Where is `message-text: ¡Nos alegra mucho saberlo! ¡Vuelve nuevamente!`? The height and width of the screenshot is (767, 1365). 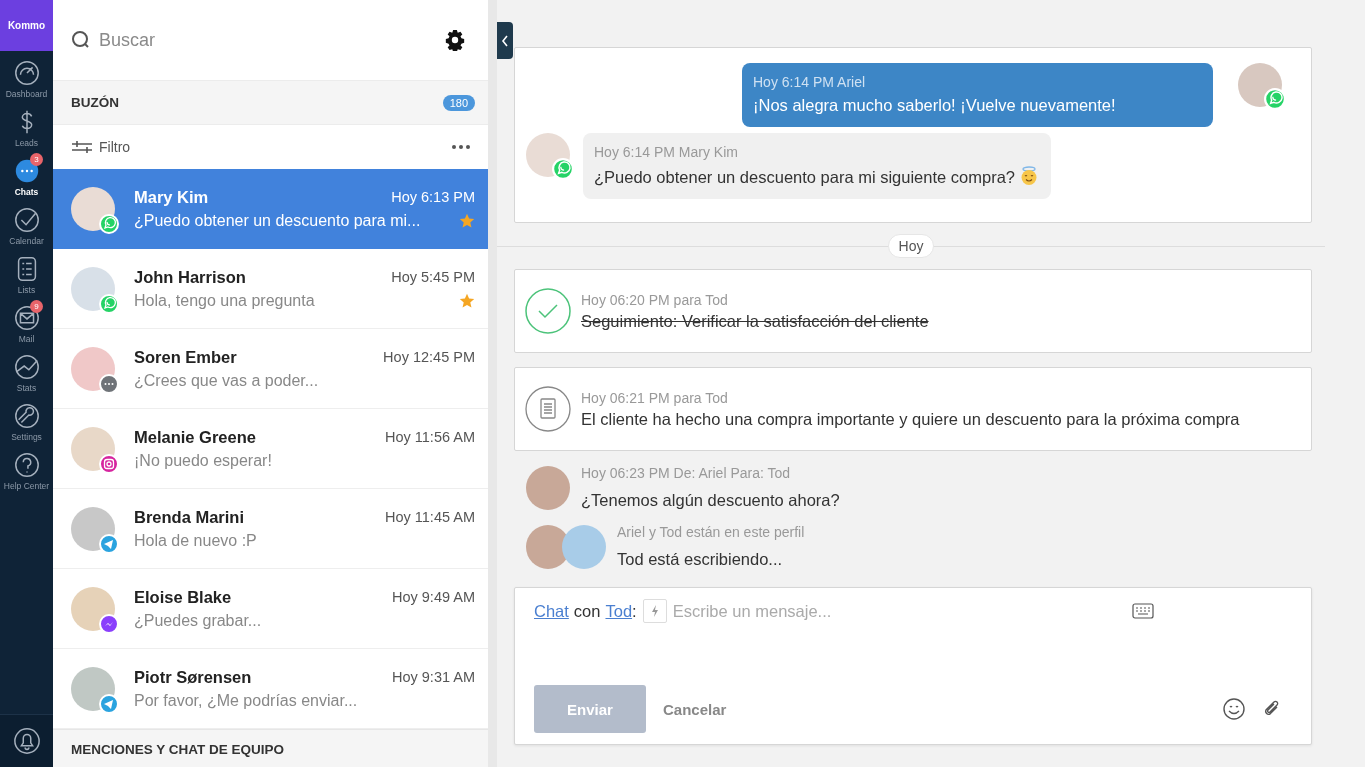
message-text: ¡Nos alegra mucho saberlo! ¡Vuelve nuevamente! is located at coordinates (934, 105).